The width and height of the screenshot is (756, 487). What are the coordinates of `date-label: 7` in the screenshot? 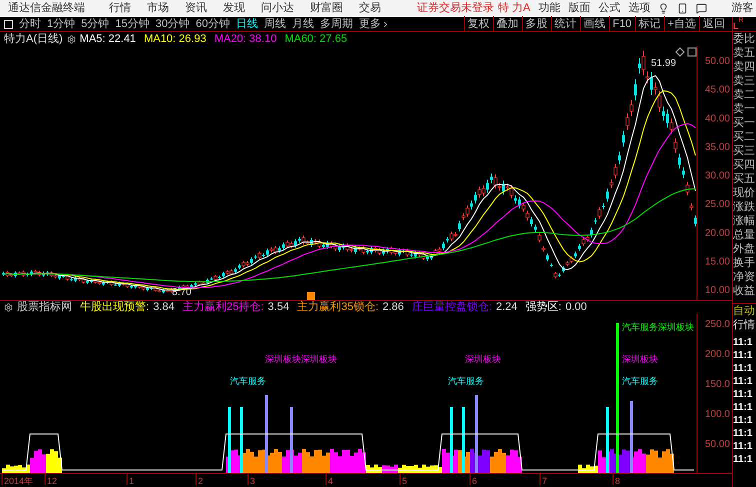 It's located at (545, 480).